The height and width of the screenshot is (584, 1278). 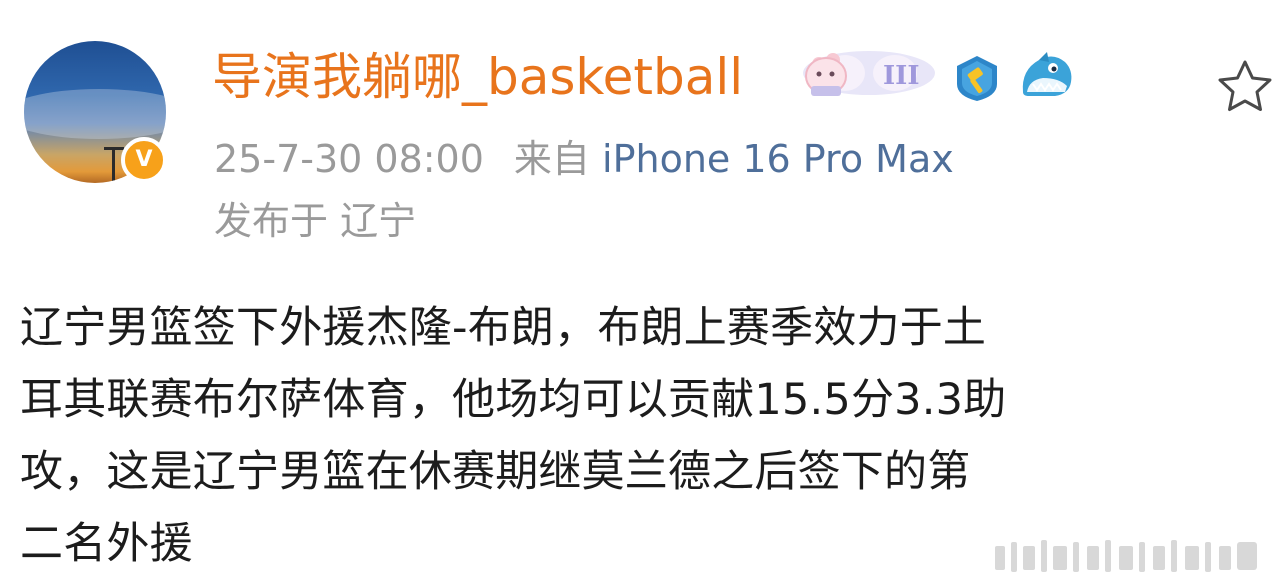 I want to click on verified-badge-letter: V, so click(x=144, y=159).